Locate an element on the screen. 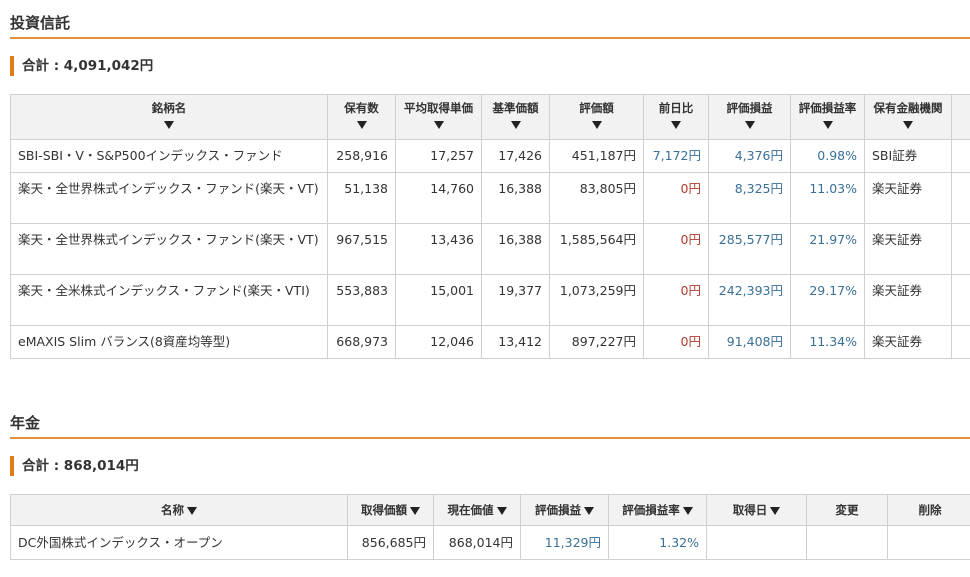 The height and width of the screenshot is (577, 970). value-cell: 1,585,564円 is located at coordinates (596, 249).